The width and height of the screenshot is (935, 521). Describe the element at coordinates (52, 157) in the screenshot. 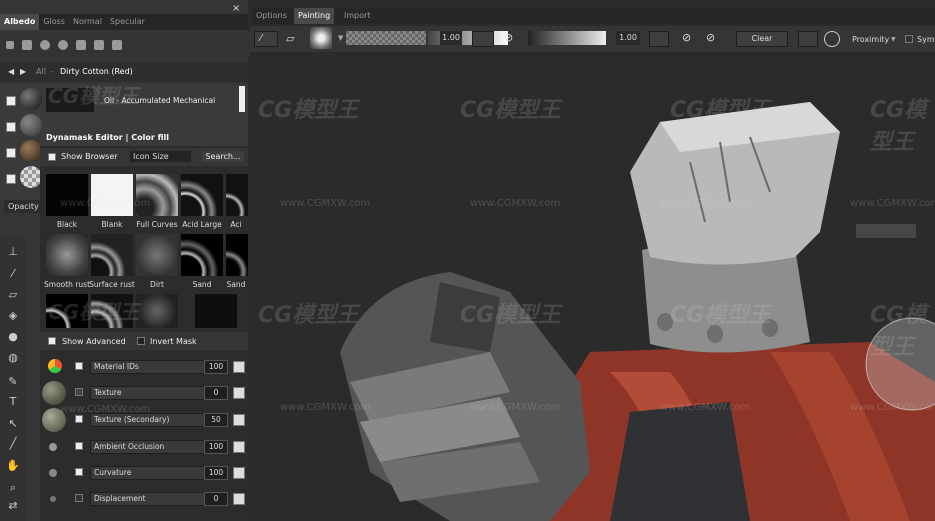

I see `show-browser-checkbox` at that location.